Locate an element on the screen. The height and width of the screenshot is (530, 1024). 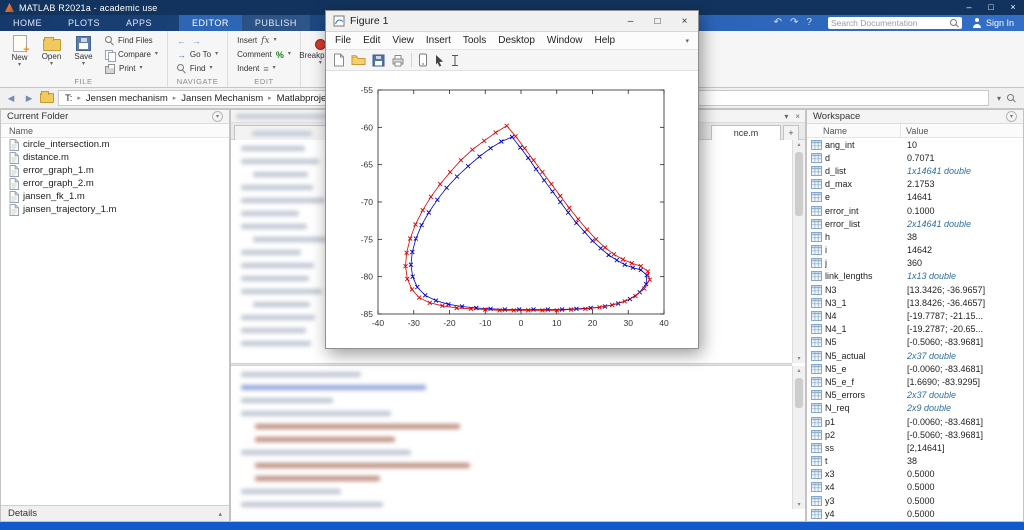
workspace-variable: j 360 is located at coordinates (915, 263).